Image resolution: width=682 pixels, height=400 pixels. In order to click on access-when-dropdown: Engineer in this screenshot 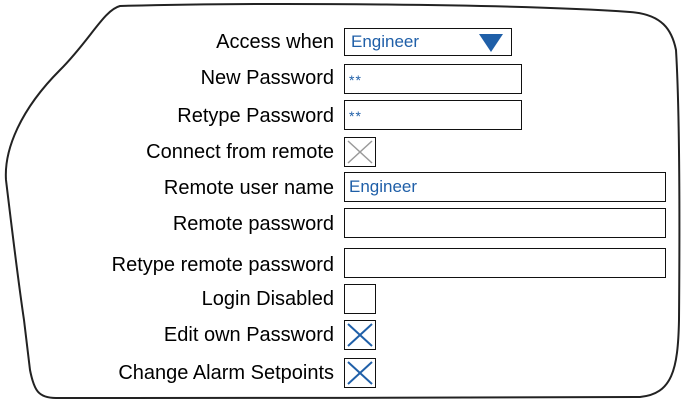, I will do `click(428, 42)`.